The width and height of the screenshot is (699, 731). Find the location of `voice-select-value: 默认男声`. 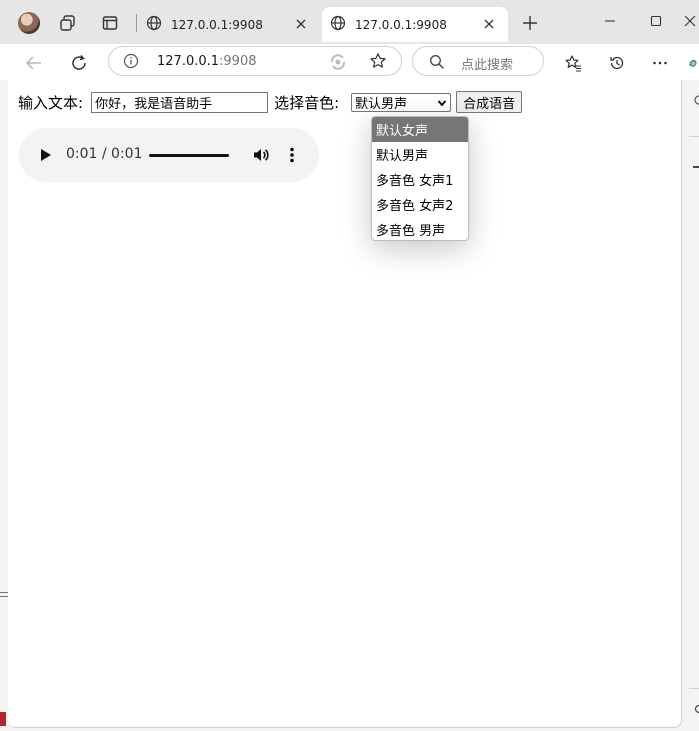

voice-select-value: 默认男声 is located at coordinates (381, 104).